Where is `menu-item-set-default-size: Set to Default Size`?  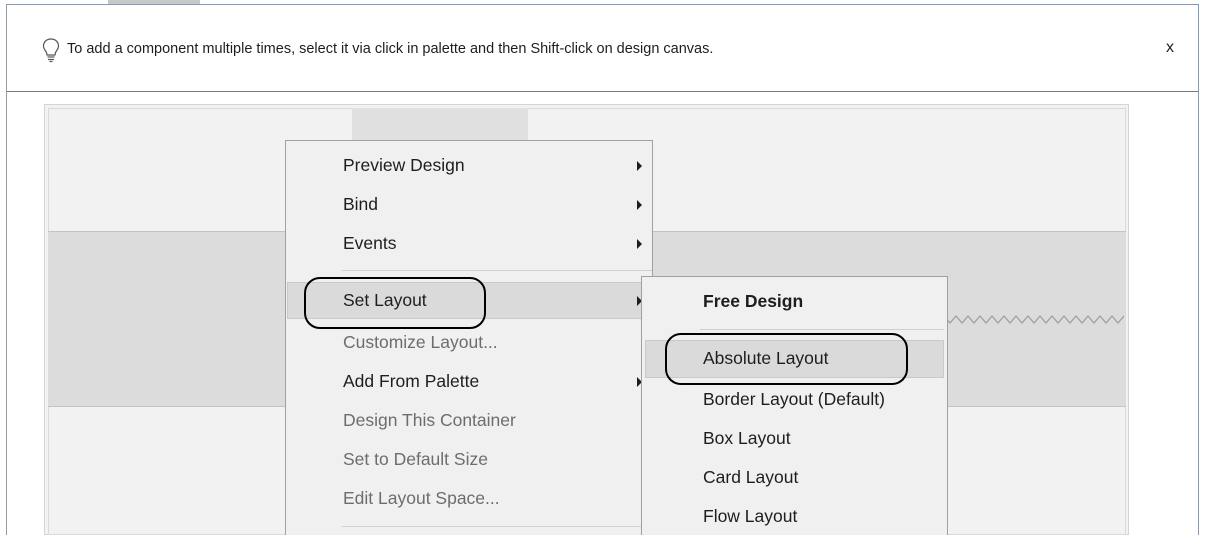
menu-item-set-default-size: Set to Default Size is located at coordinates (469, 459).